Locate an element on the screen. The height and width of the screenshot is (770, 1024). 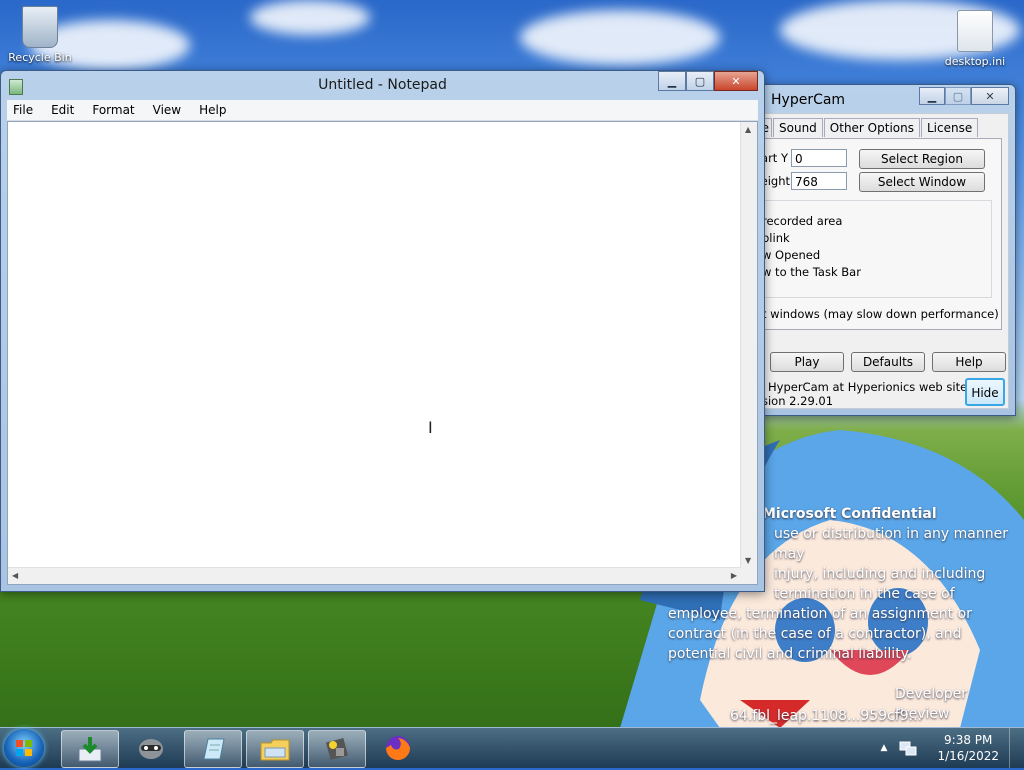
watermark-confidential: Microsoft Confidential is located at coordinates (849, 514).